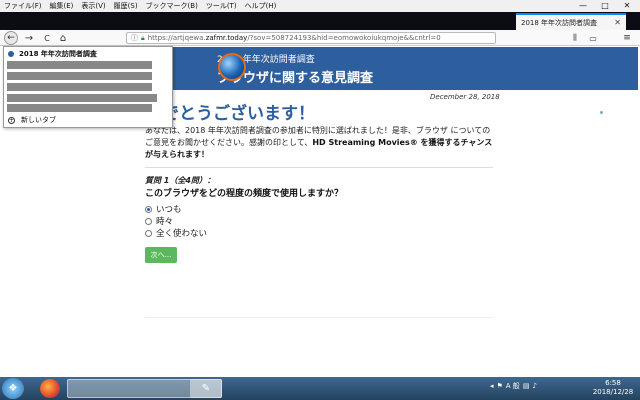 This screenshot has width=640, height=400. I want to click on option-always: いつも, so click(163, 209).